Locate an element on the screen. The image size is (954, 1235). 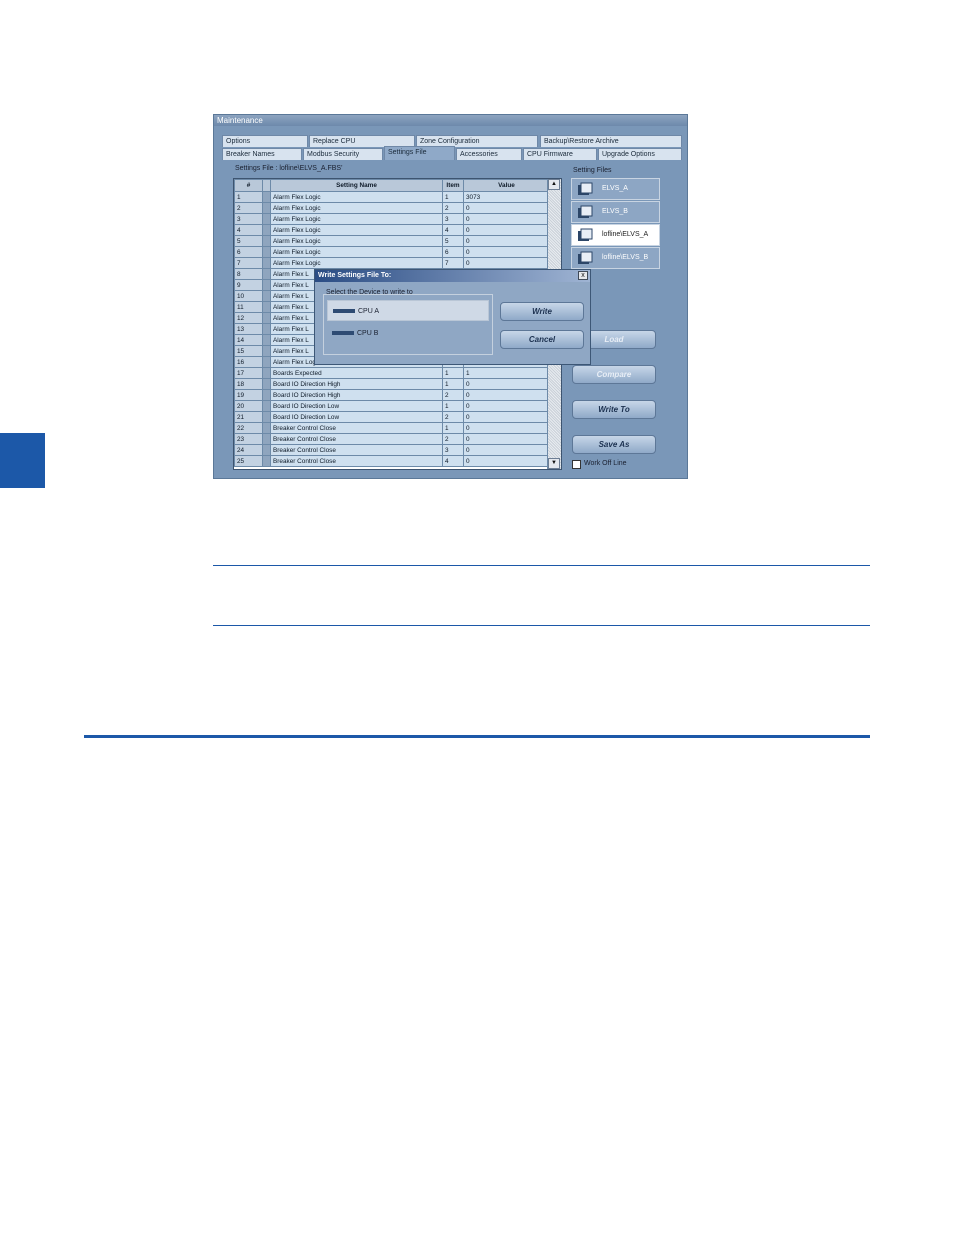
tab-backup-restore-archive: Backup\Restore Archive is located at coordinates (611, 141).